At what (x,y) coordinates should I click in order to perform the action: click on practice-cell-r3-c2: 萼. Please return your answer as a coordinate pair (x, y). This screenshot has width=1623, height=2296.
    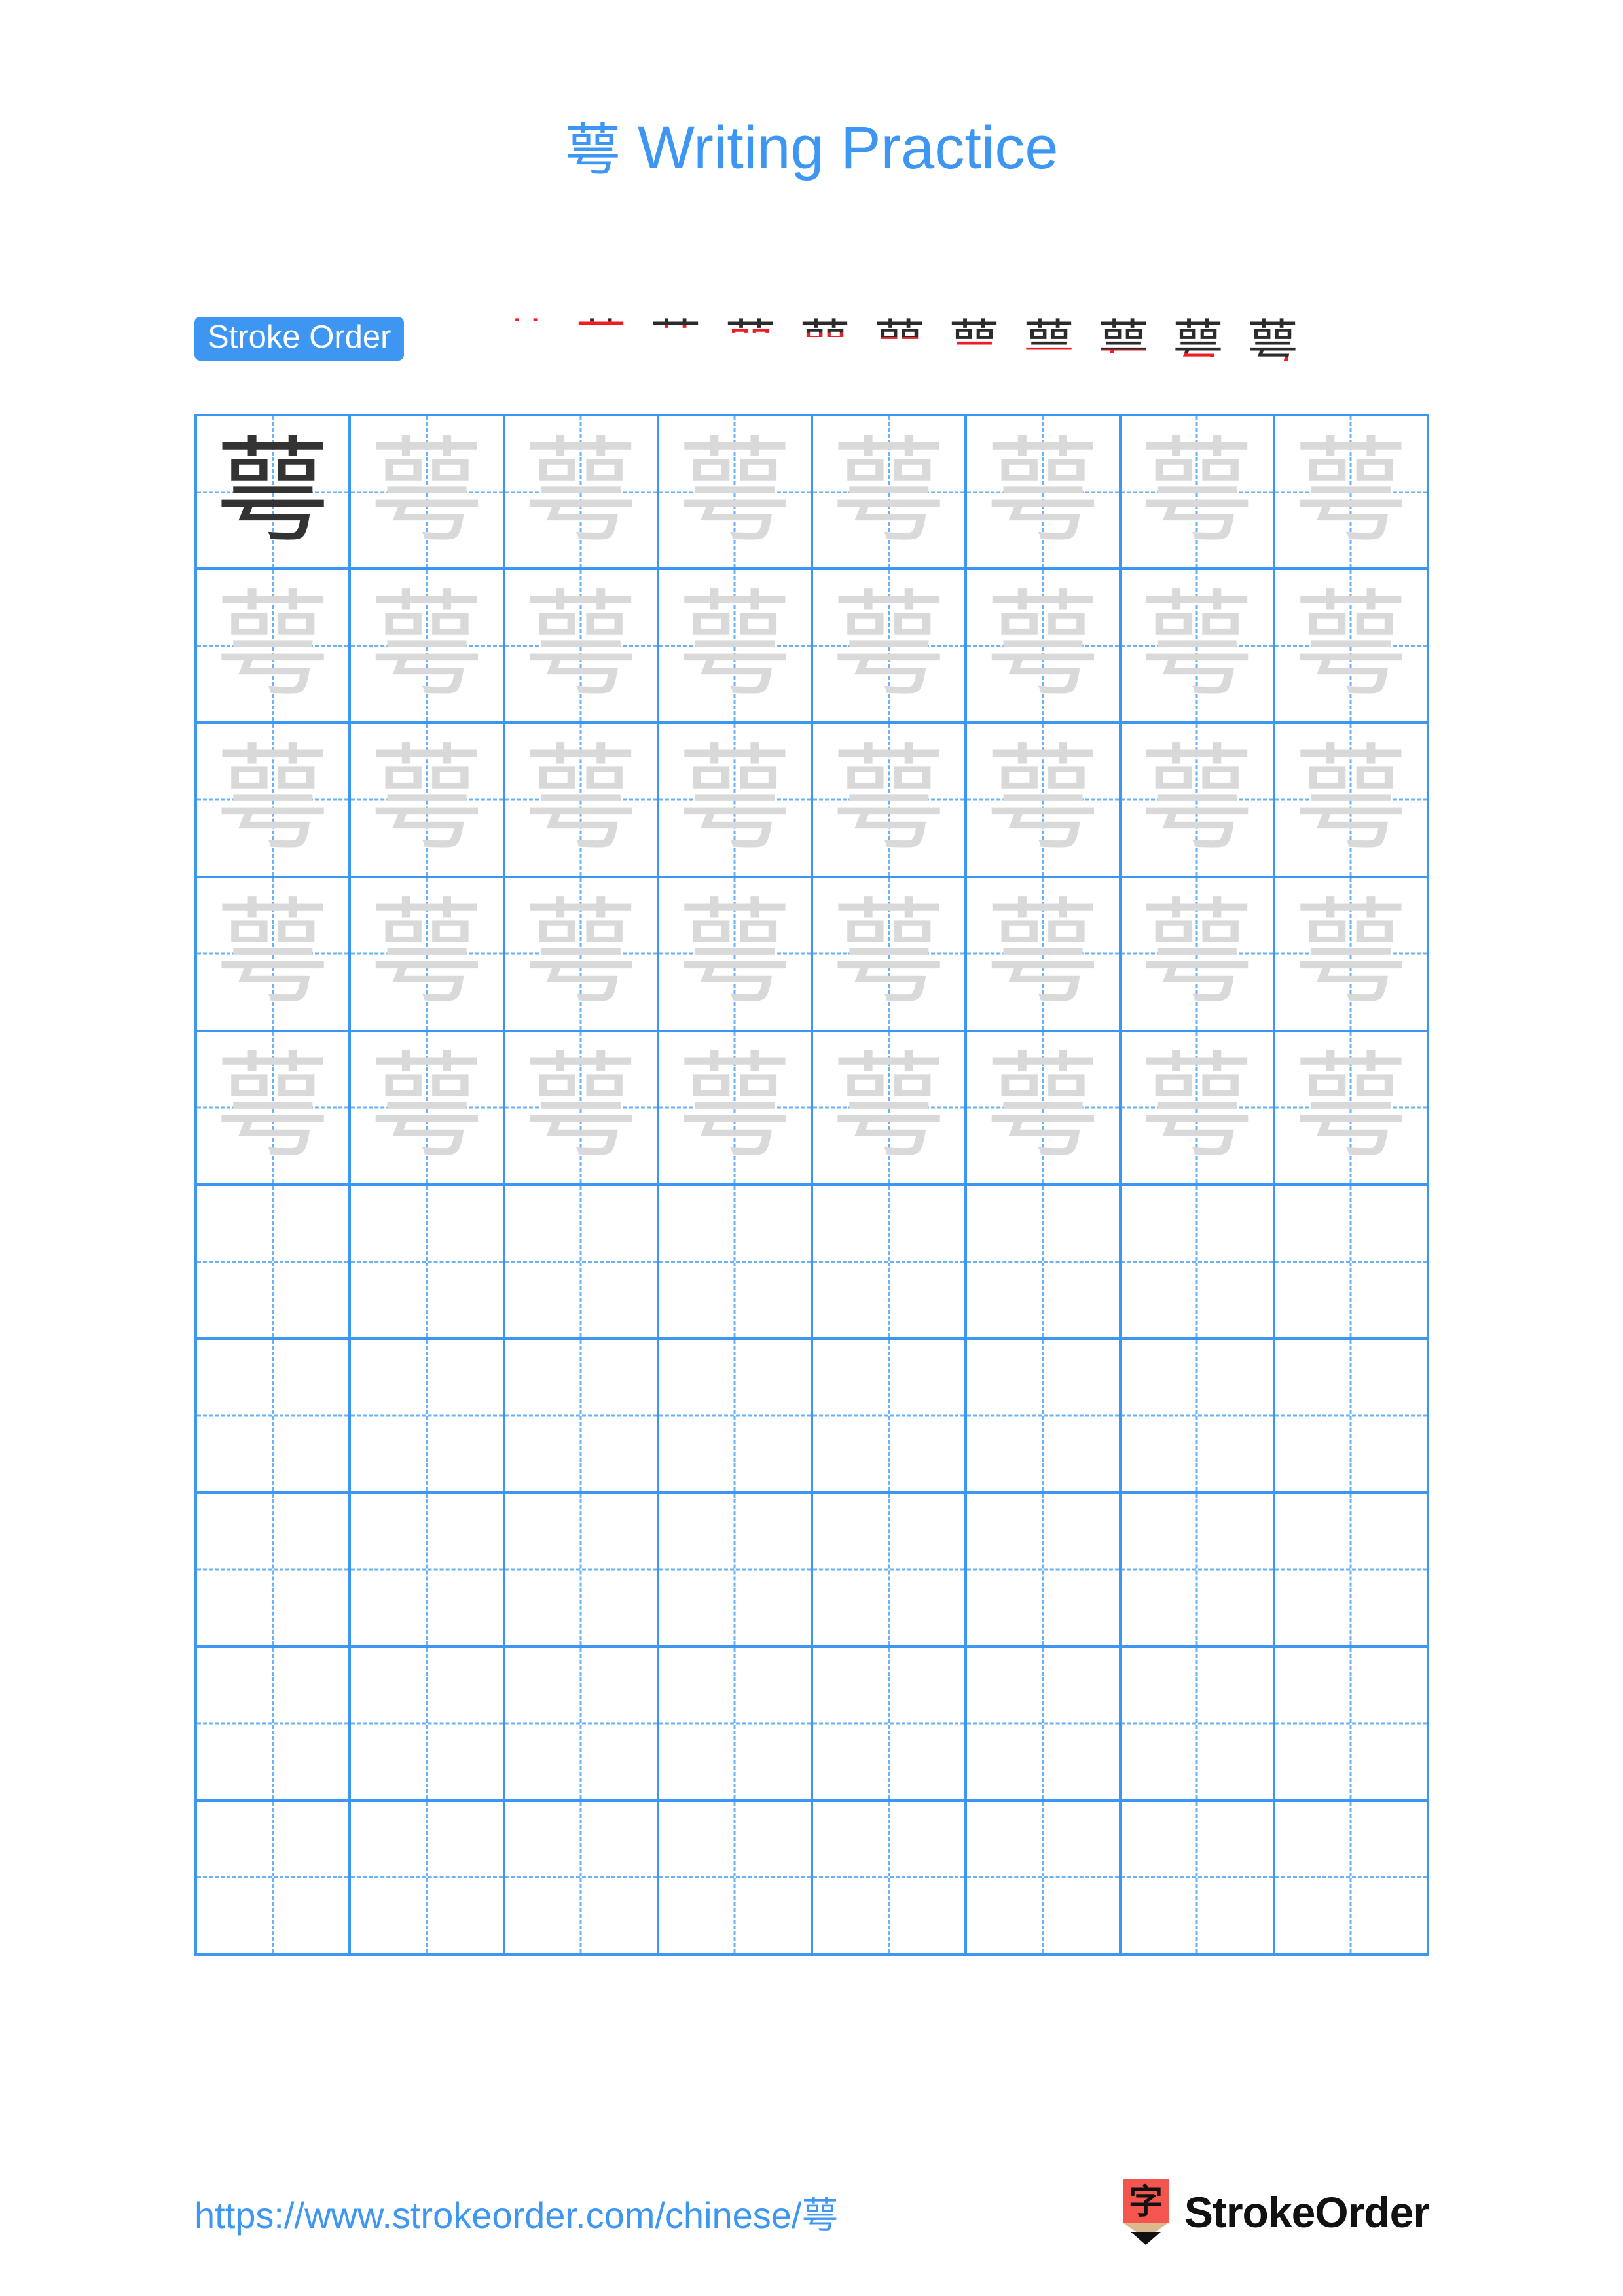
    Looking at the image, I should click on (428, 801).